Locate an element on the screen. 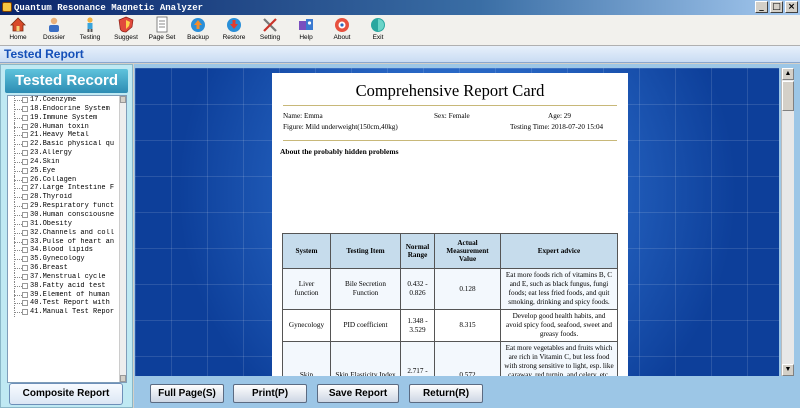 Image resolution: width=800 pixels, height=408 pixels. hidden-problems-title: About the probably hidden problems is located at coordinates (339, 151).